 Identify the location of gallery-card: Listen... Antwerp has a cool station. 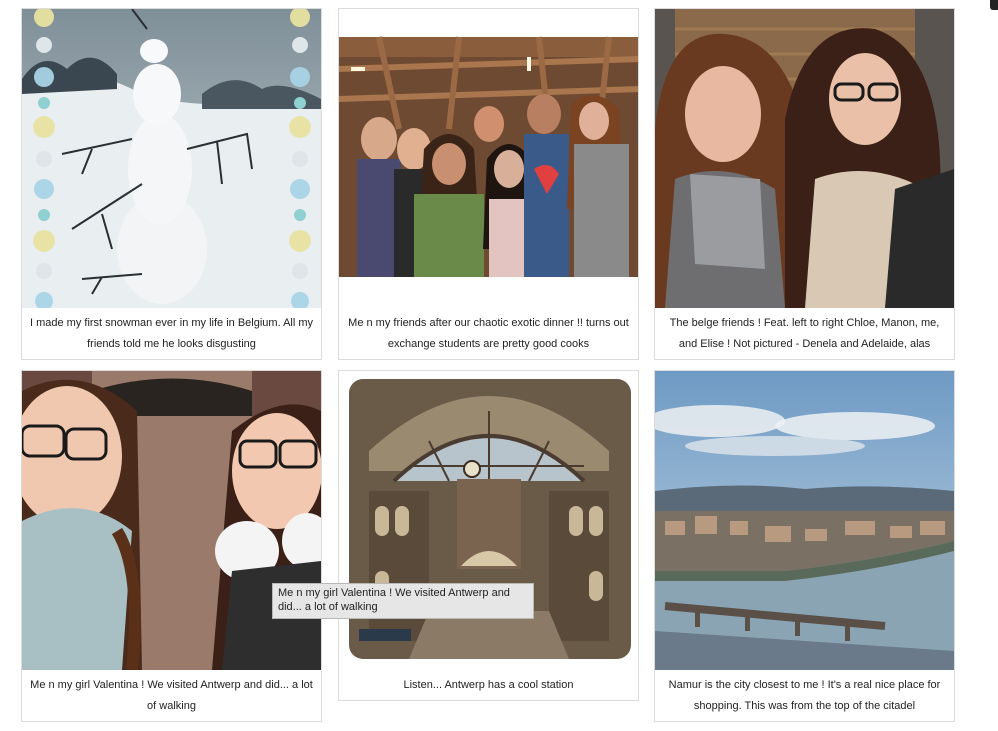
(488, 535).